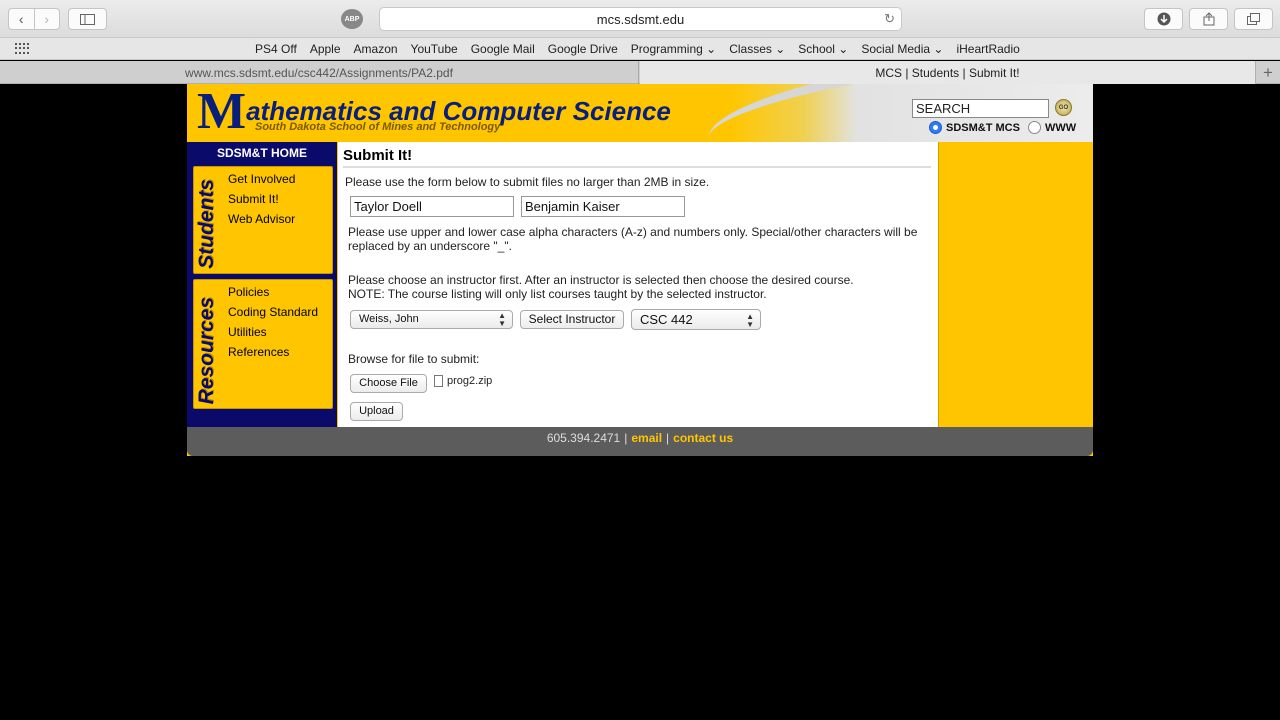  Describe the element at coordinates (703, 443) in the screenshot. I see `footer-contact-link: contact us` at that location.